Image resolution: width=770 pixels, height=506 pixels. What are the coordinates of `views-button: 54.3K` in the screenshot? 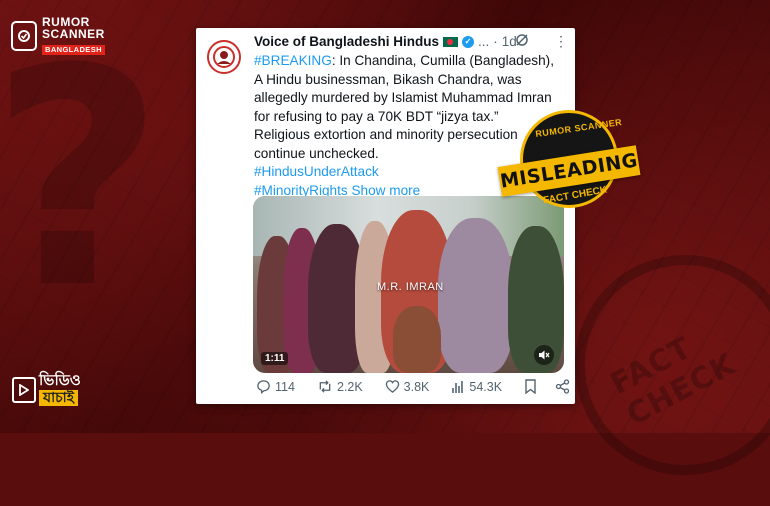 It's located at (476, 387).